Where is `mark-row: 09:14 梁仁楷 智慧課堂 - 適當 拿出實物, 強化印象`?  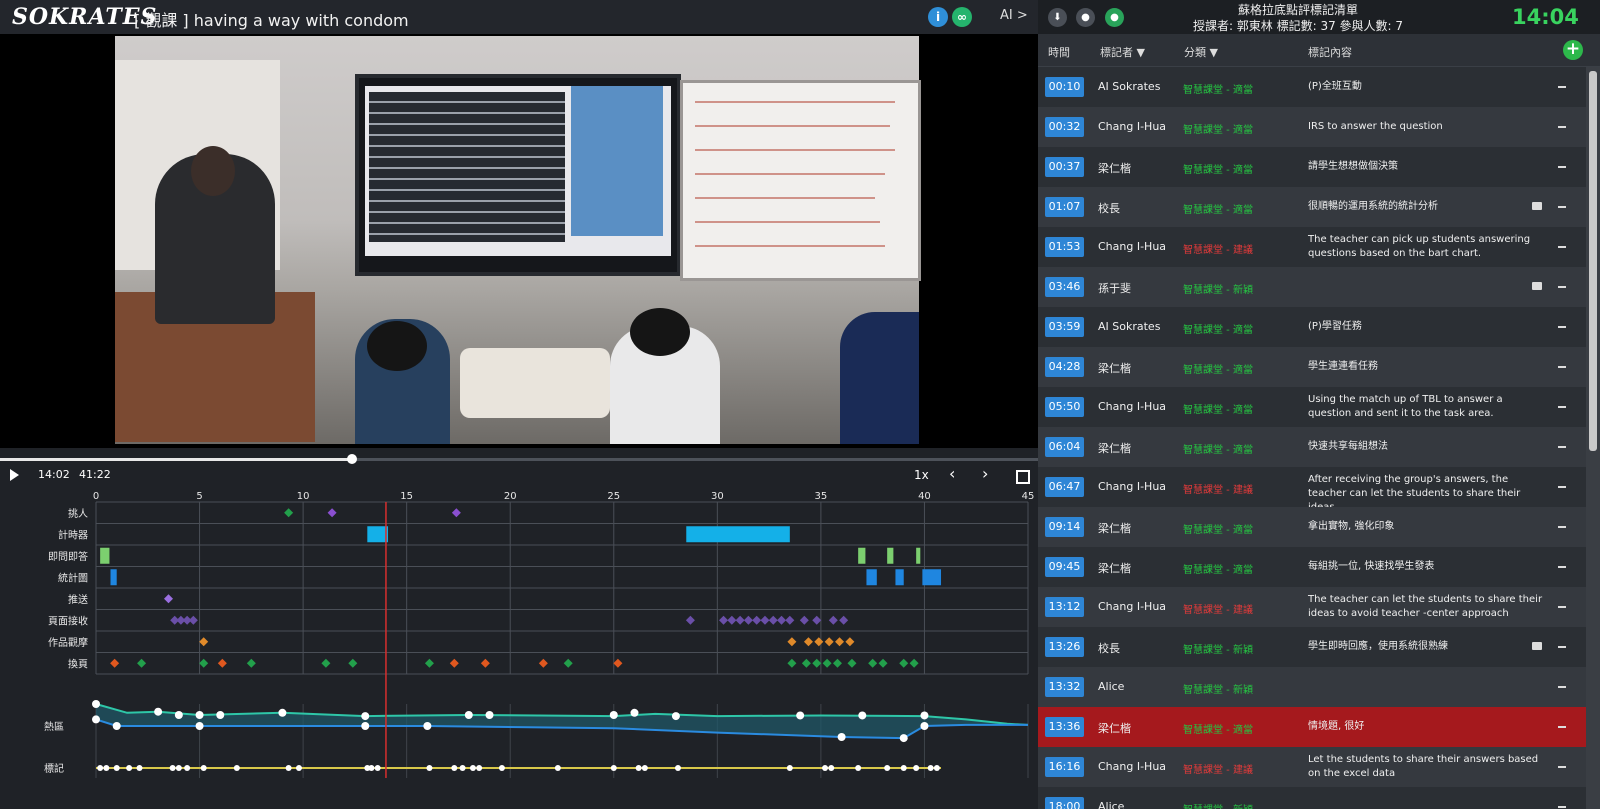 mark-row: 09:14 梁仁楷 智慧課堂 - 適當 拿出實物, 強化印象 is located at coordinates (1312, 527).